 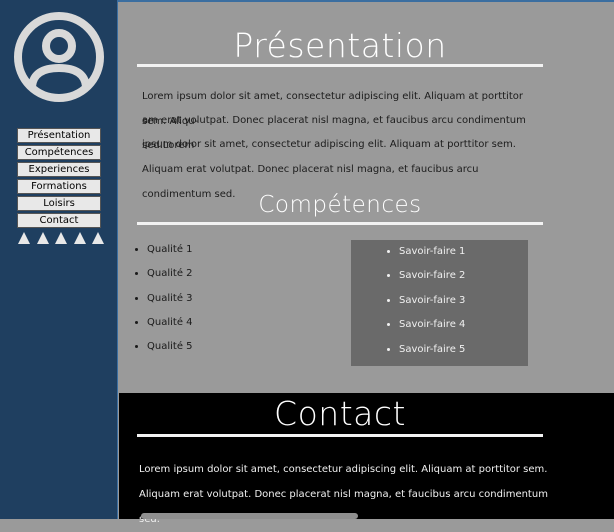 I want to click on list-item: Qualité 1, so click(x=170, y=250).